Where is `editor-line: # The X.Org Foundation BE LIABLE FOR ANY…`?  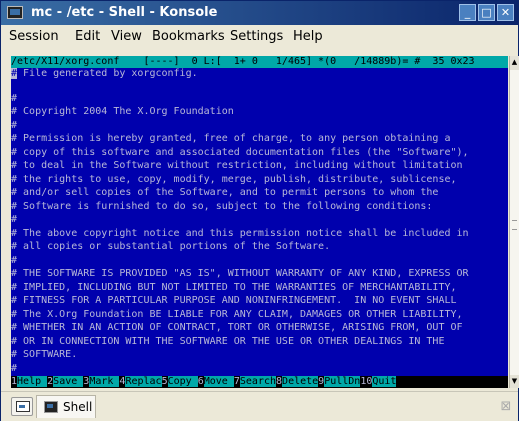
editor-line: # The X.Org Foundation BE LIABLE FOR ANY… is located at coordinates (237, 314).